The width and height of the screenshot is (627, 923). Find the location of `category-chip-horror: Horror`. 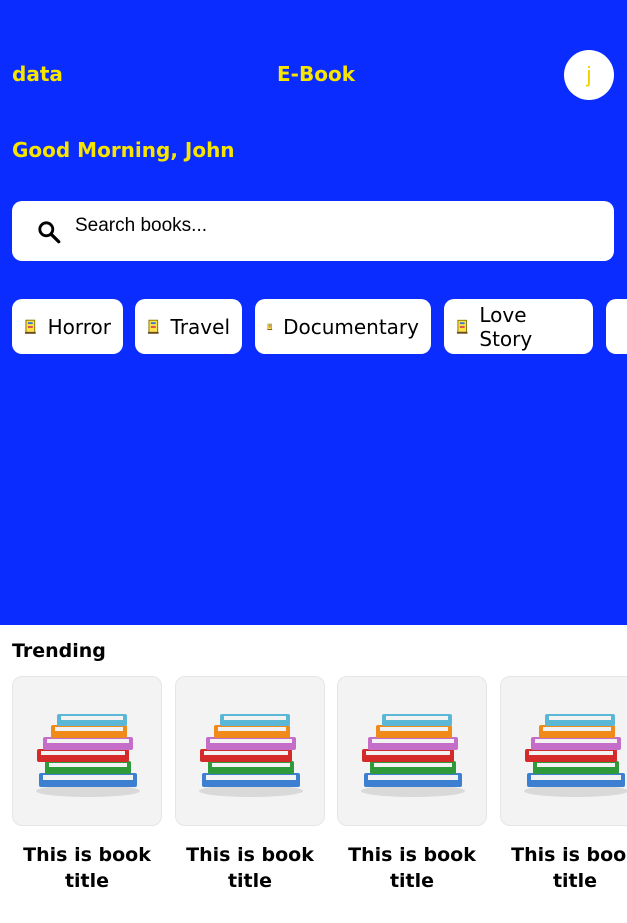

category-chip-horror: Horror is located at coordinates (67, 326).